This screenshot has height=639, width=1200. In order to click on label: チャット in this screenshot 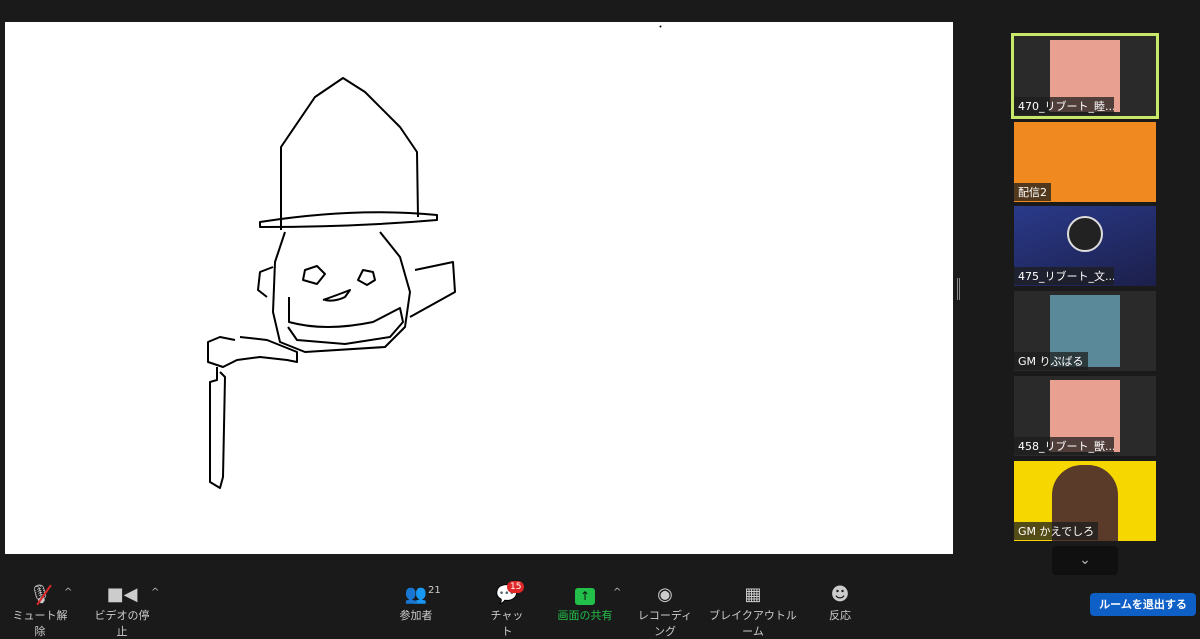, I will do `click(507, 623)`.